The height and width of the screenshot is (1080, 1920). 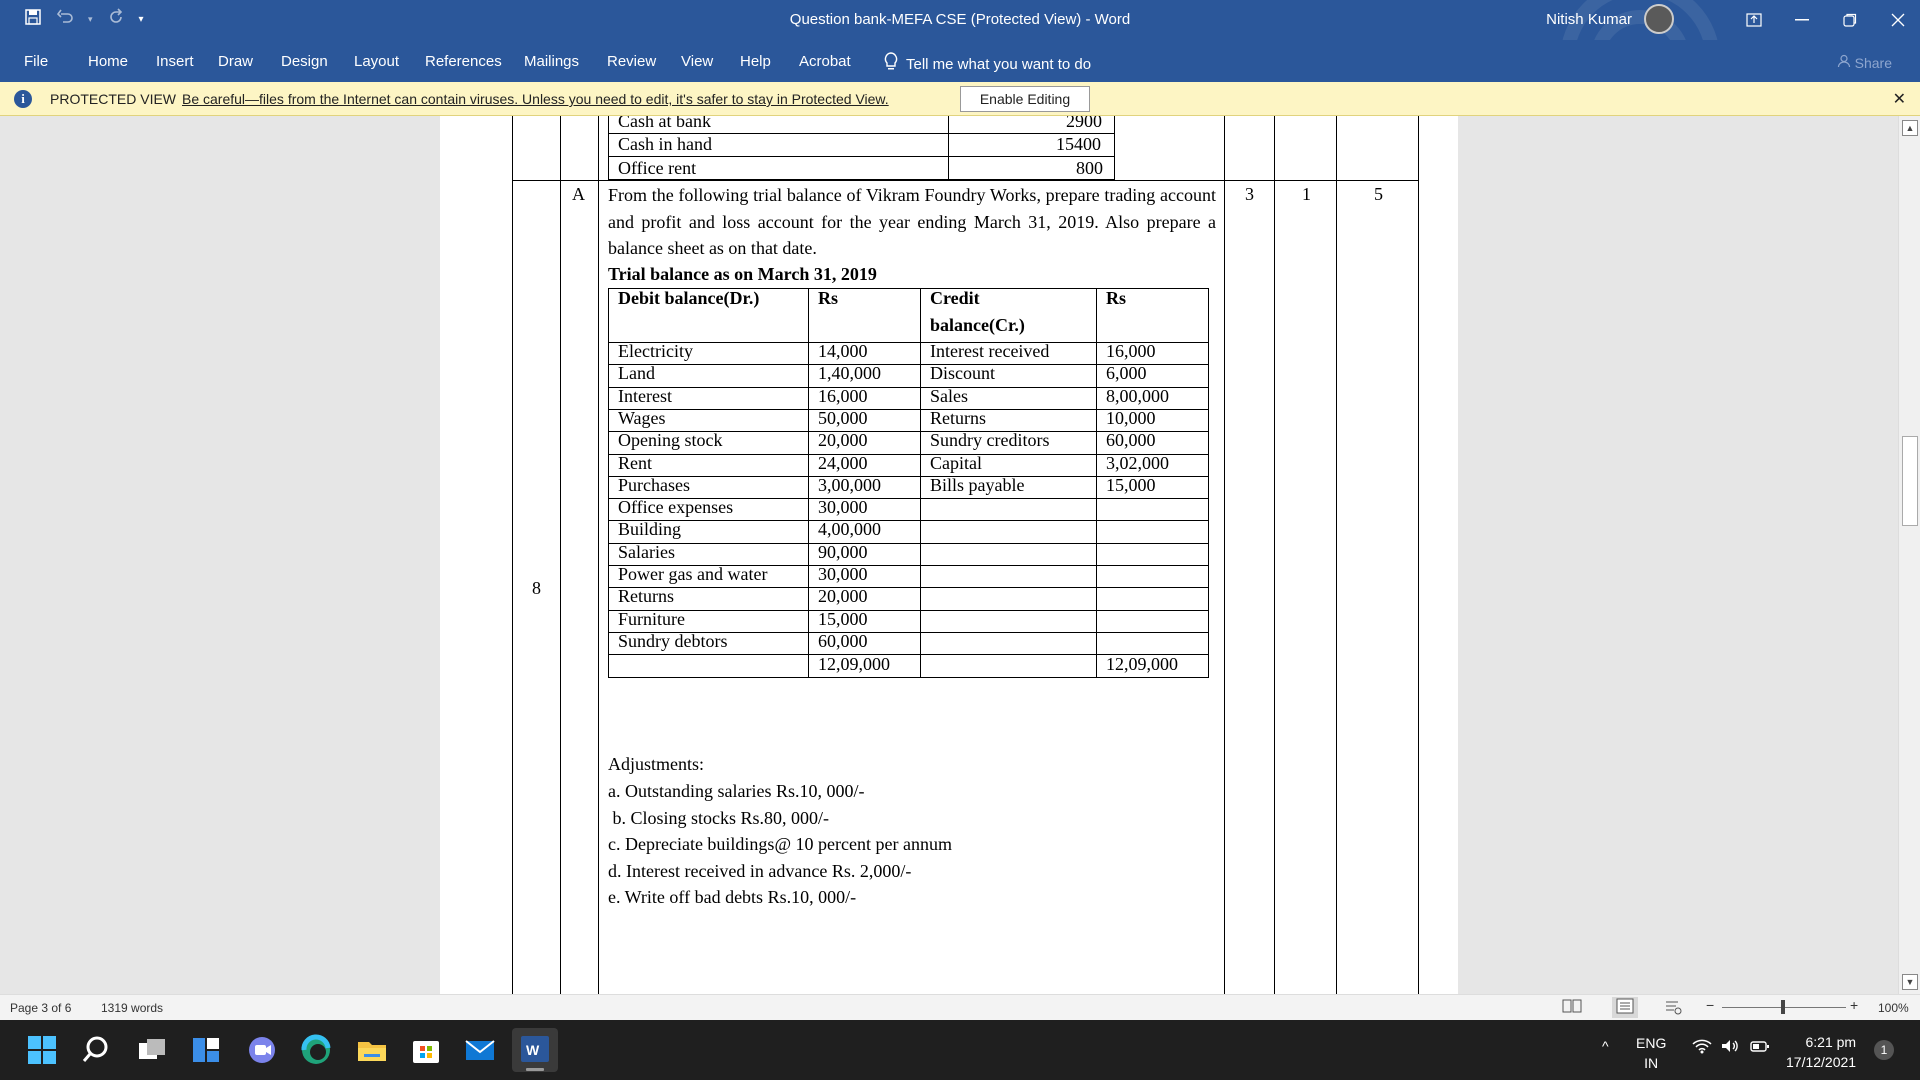 What do you see at coordinates (960, 1007) in the screenshot?
I see `status-bar: Page 3 of 6 1319 words − + 100%` at bounding box center [960, 1007].